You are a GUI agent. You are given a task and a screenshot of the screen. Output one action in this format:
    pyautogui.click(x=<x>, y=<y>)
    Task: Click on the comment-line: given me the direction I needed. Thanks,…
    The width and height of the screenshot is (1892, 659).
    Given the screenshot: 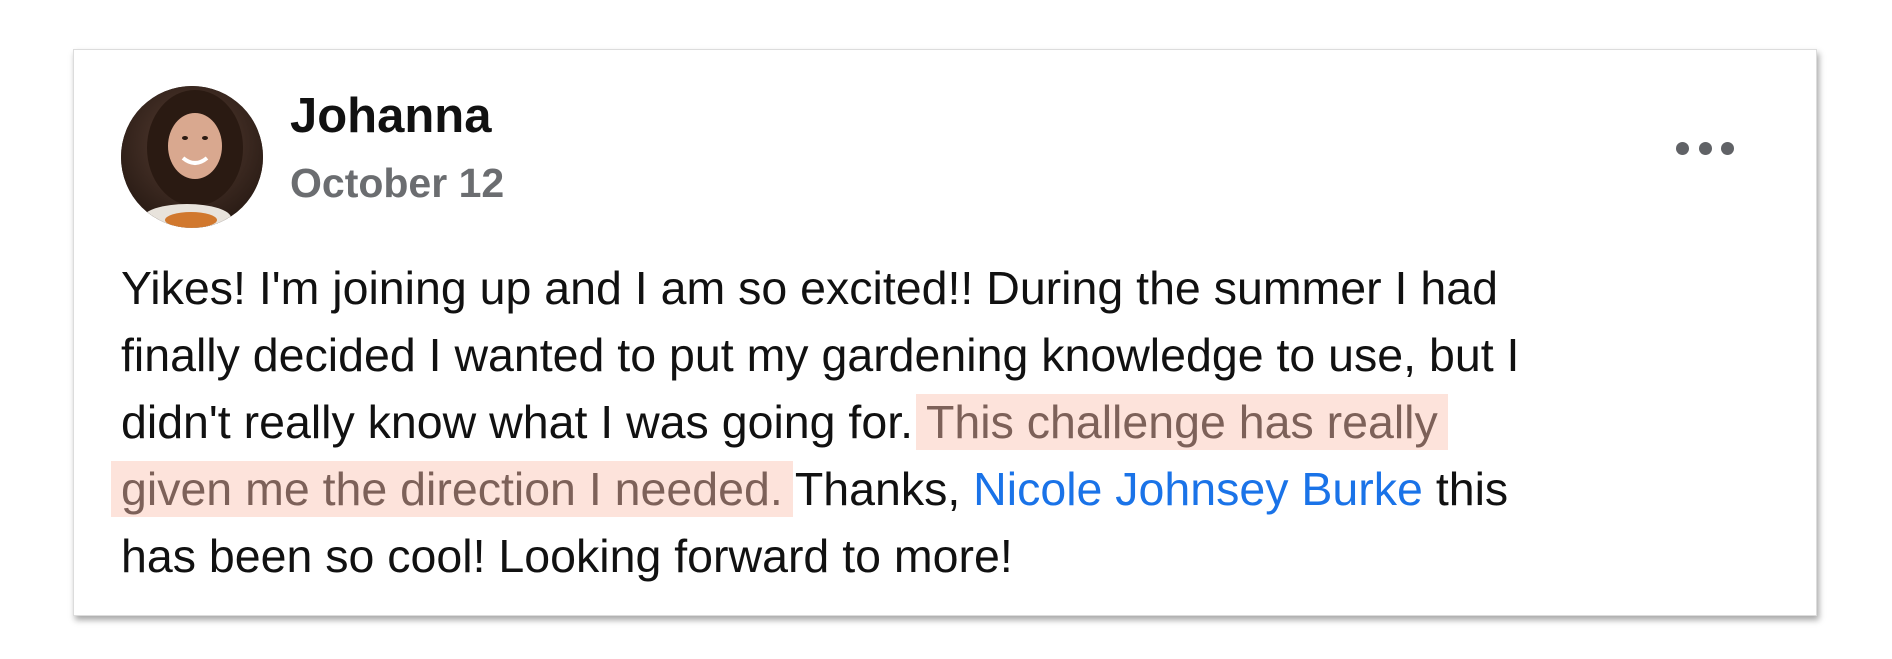 What is the action you would take?
    pyautogui.click(x=946, y=489)
    